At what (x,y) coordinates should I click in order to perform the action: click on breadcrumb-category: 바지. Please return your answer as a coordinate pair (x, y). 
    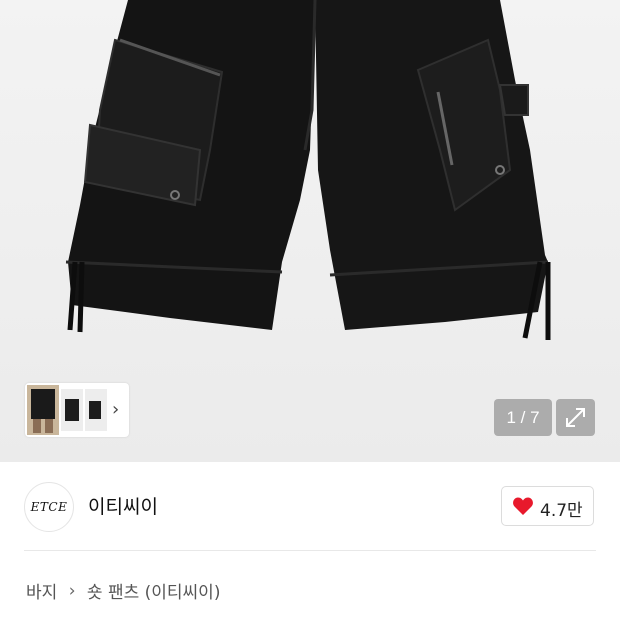
    Looking at the image, I should click on (41, 593).